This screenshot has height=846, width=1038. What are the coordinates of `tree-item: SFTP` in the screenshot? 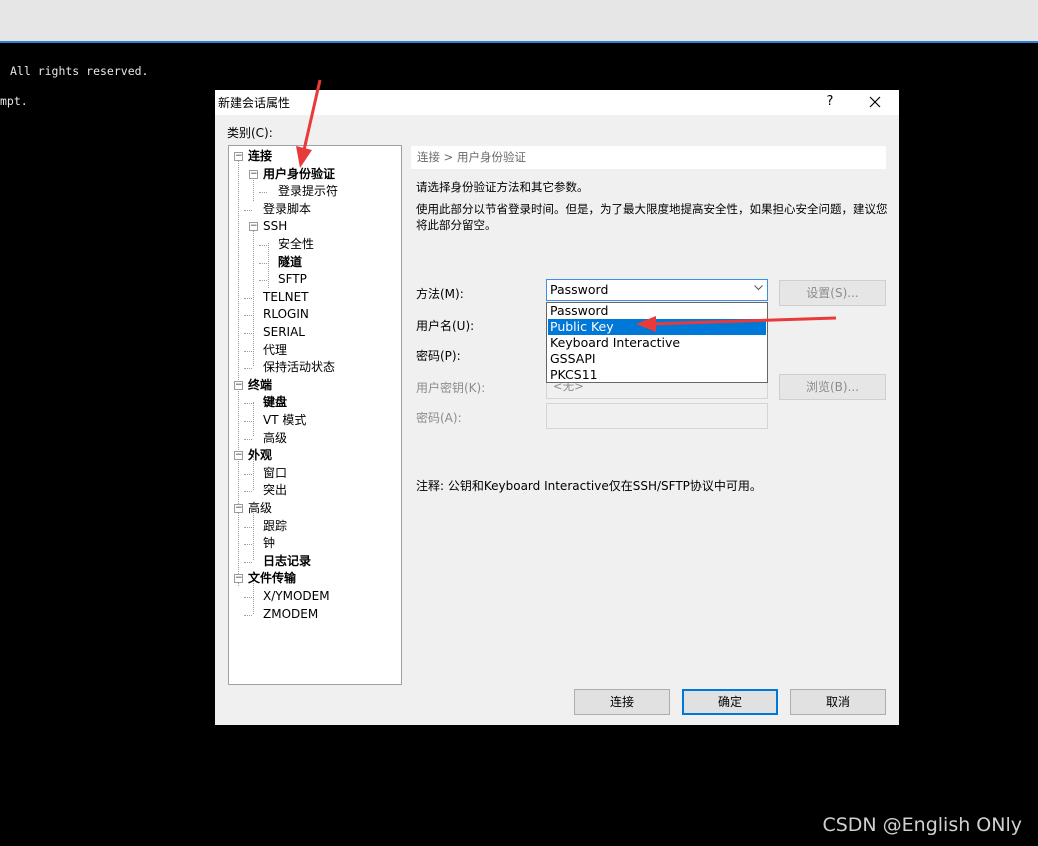 It's located at (292, 279).